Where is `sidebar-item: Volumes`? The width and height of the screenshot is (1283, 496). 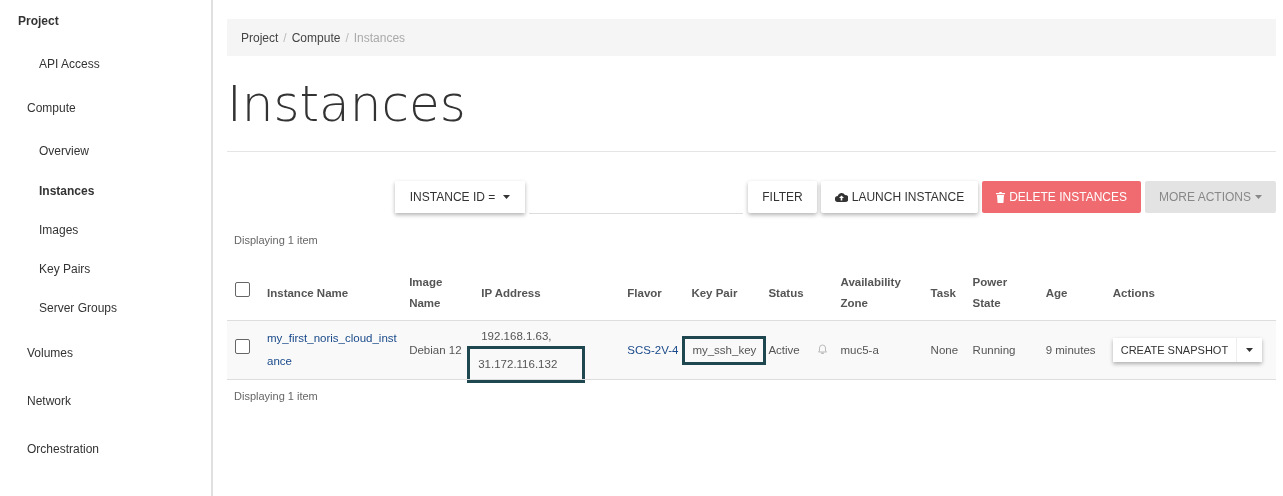 sidebar-item: Volumes is located at coordinates (105, 351).